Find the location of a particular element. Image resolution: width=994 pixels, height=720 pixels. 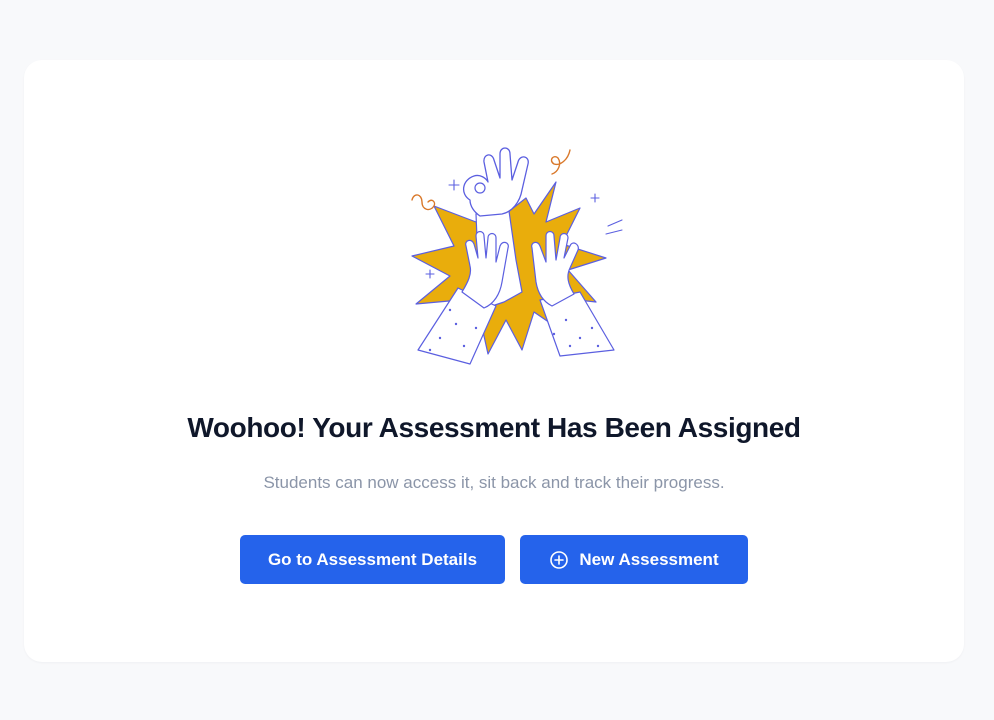

go-to-assessment-details-label: Go to Assessment Details is located at coordinates (372, 559).